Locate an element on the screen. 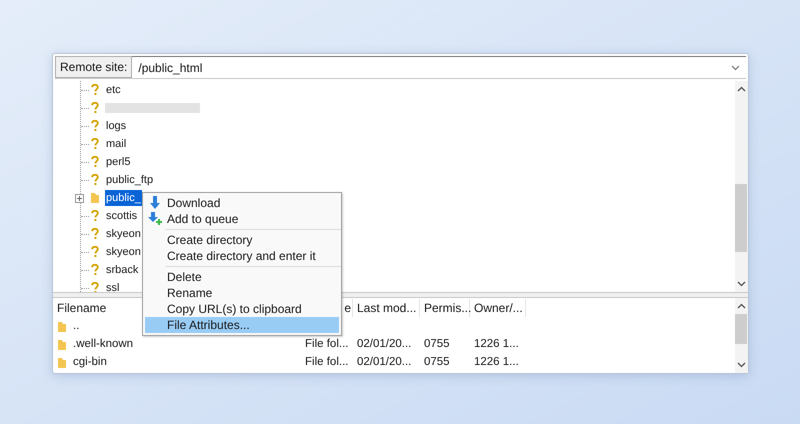  tree-item: public_ is located at coordinates (123, 198).